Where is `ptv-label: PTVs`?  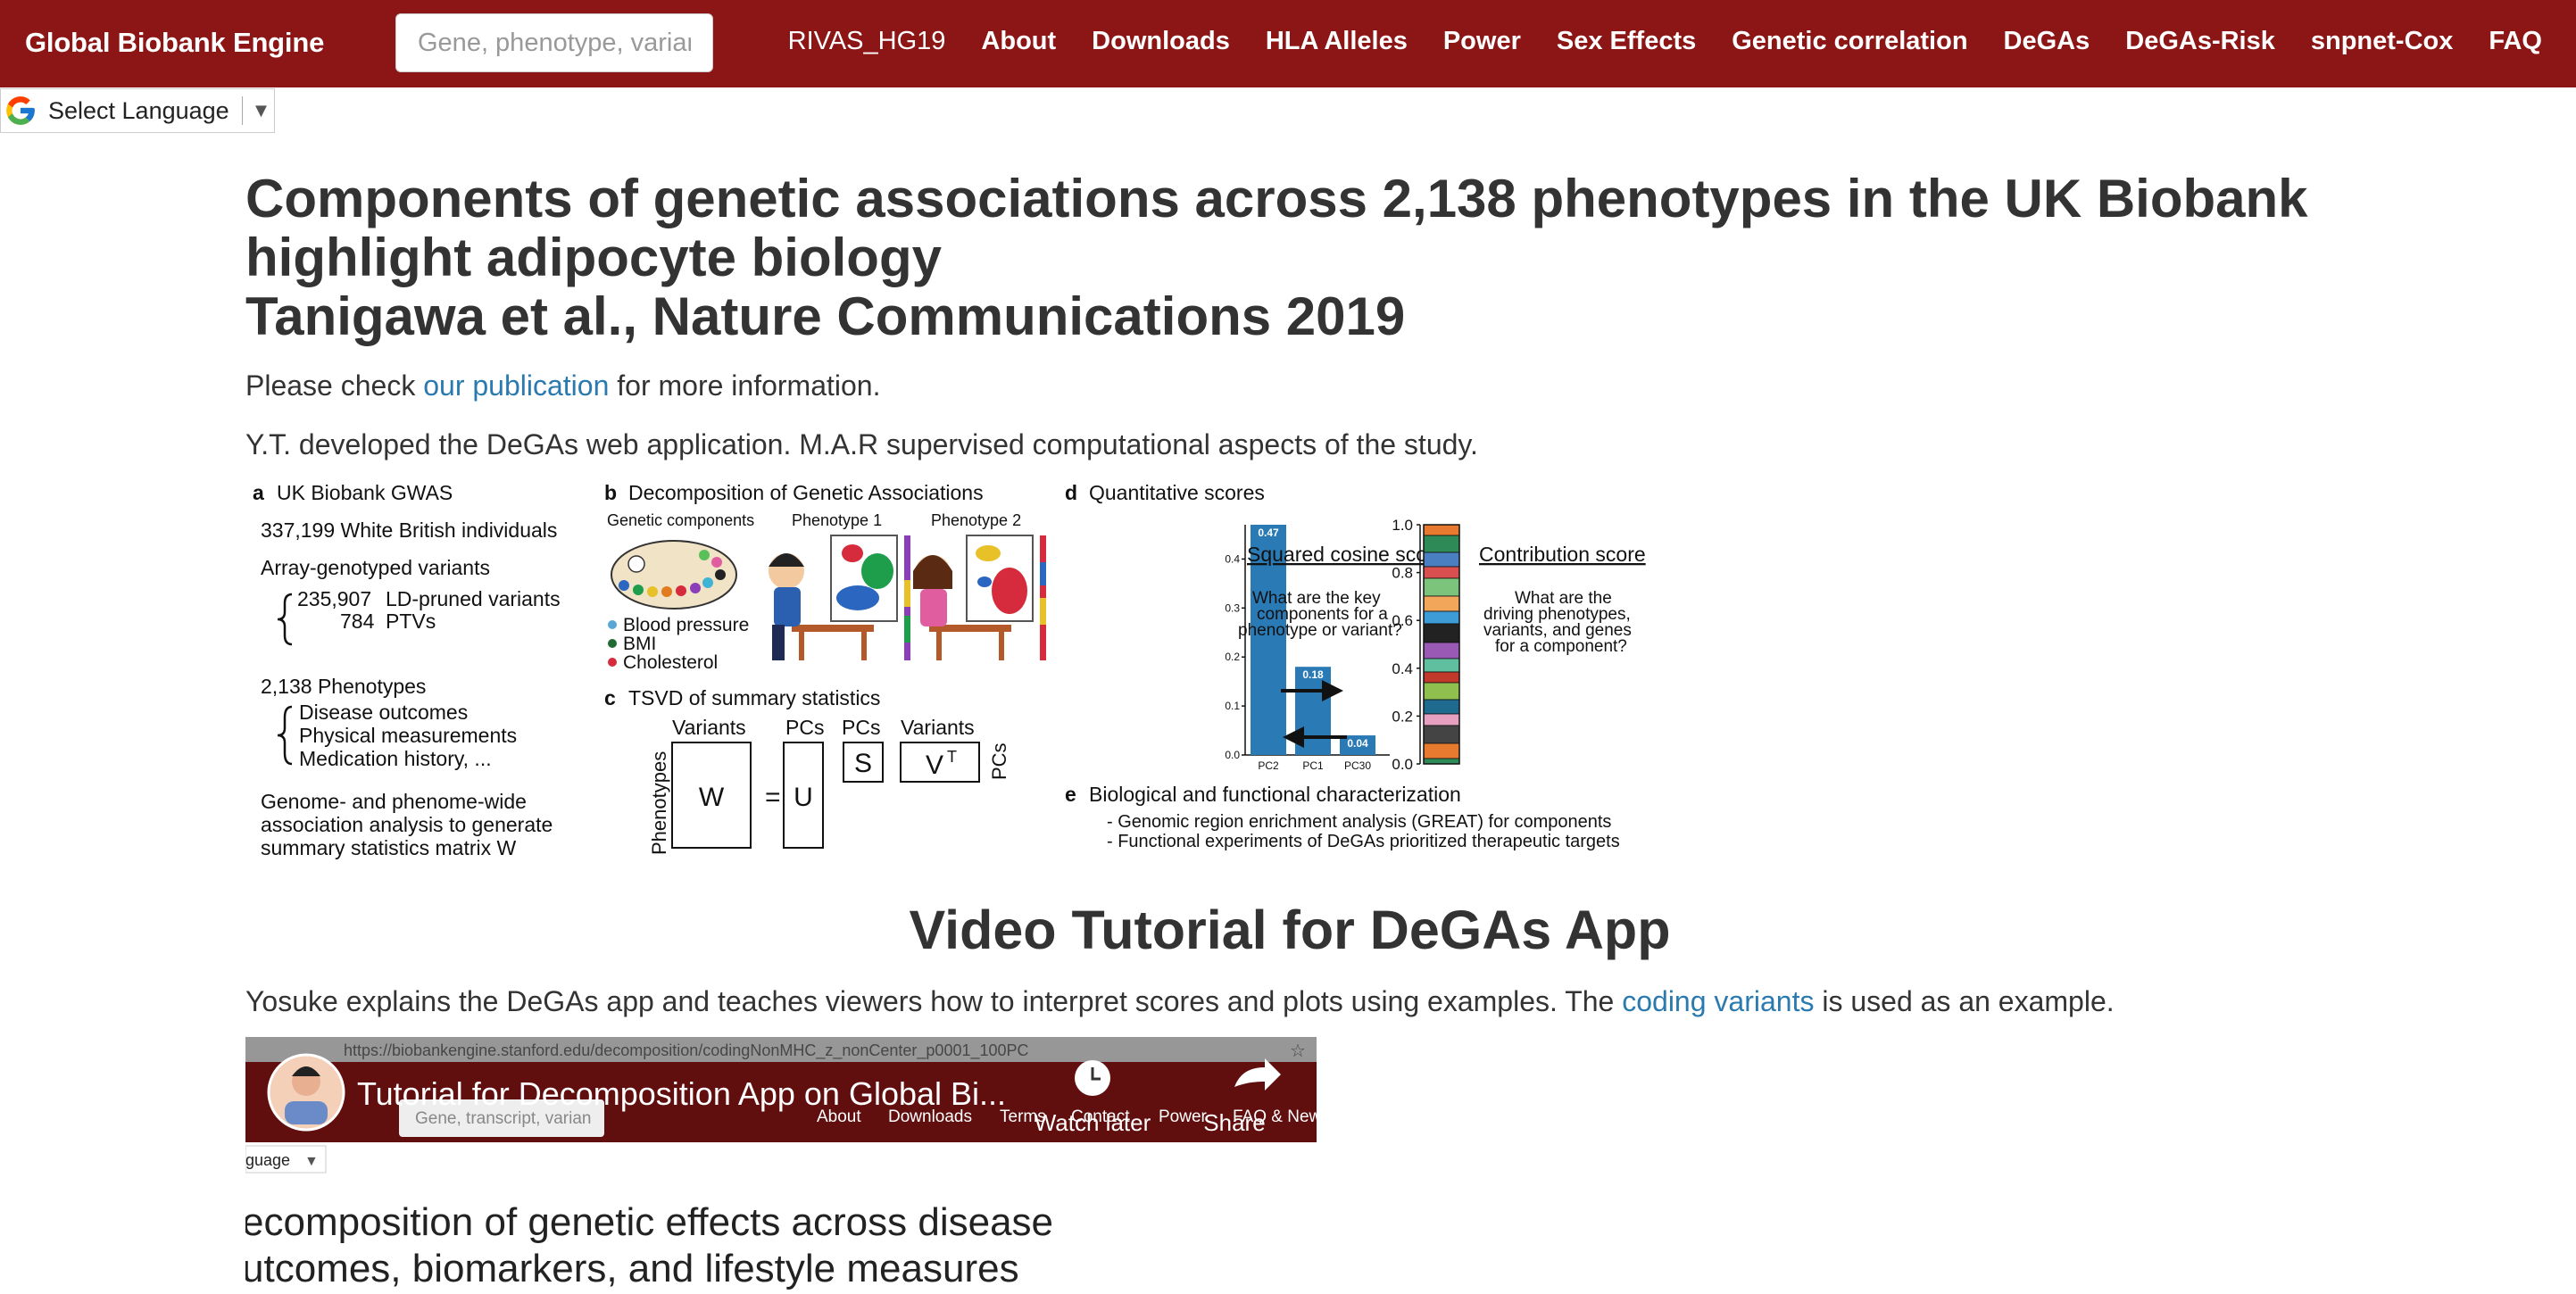 ptv-label: PTVs is located at coordinates (411, 621).